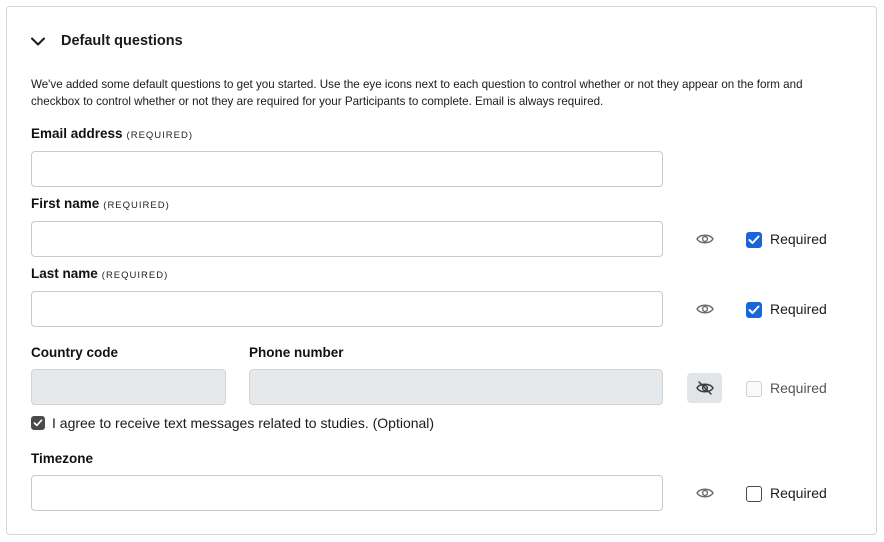 The image size is (884, 542). Describe the element at coordinates (754, 389) in the screenshot. I see `phone-required-checkbox` at that location.